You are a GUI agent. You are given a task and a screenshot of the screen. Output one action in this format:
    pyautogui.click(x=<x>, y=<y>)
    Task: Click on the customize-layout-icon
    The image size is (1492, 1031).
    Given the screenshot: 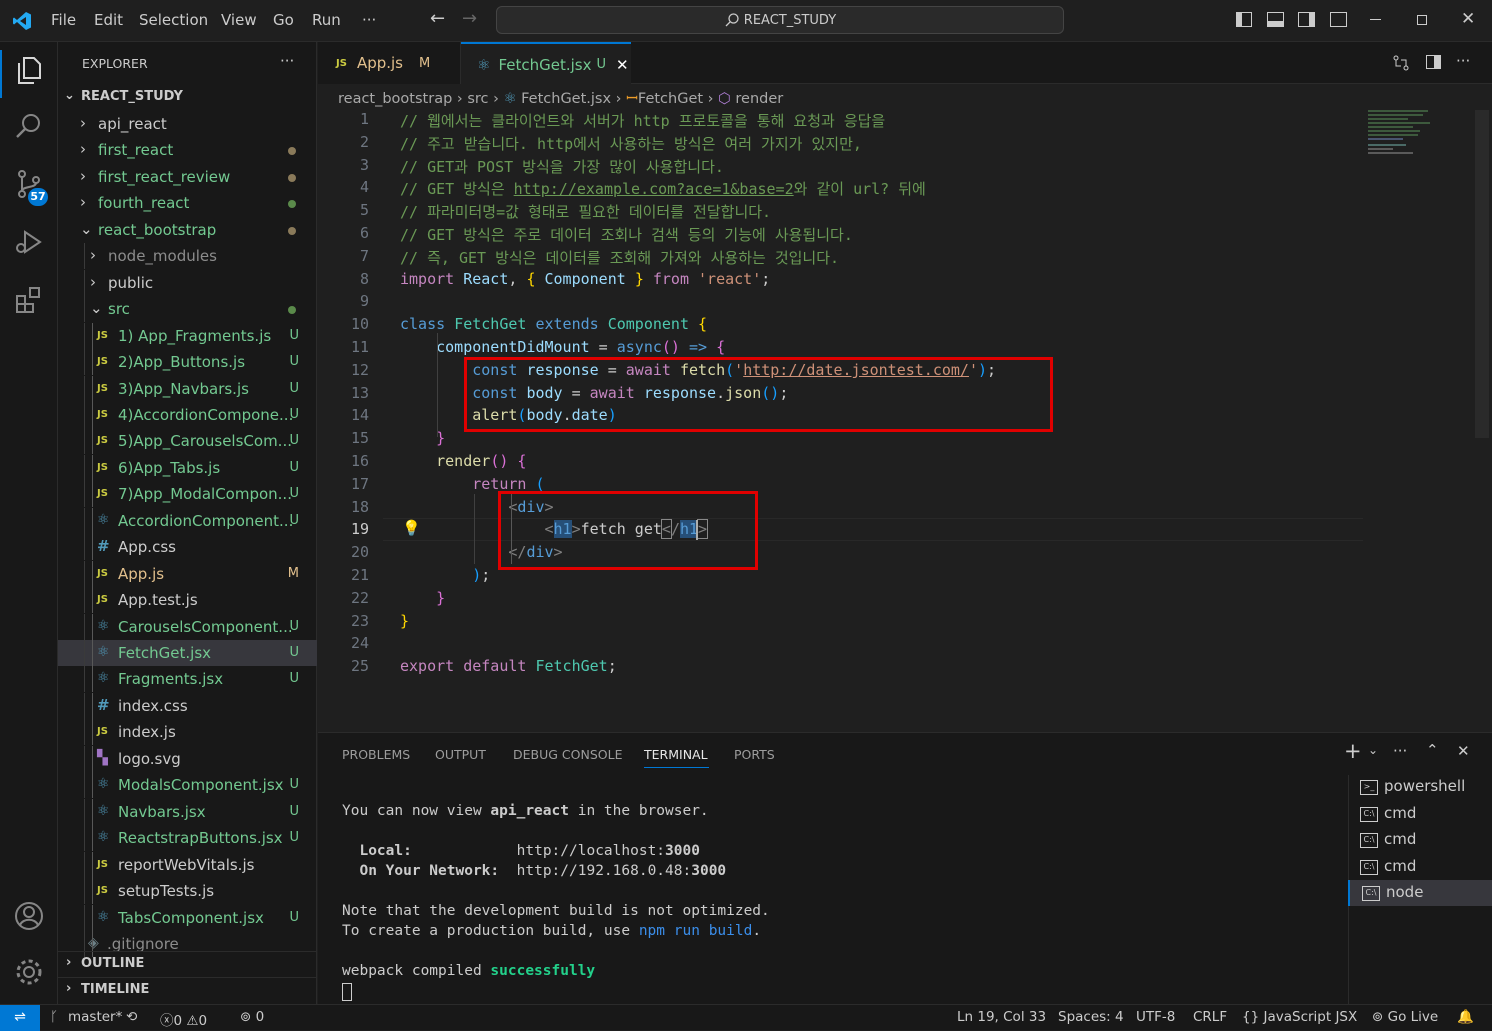 What is the action you would take?
    pyautogui.click(x=1338, y=19)
    